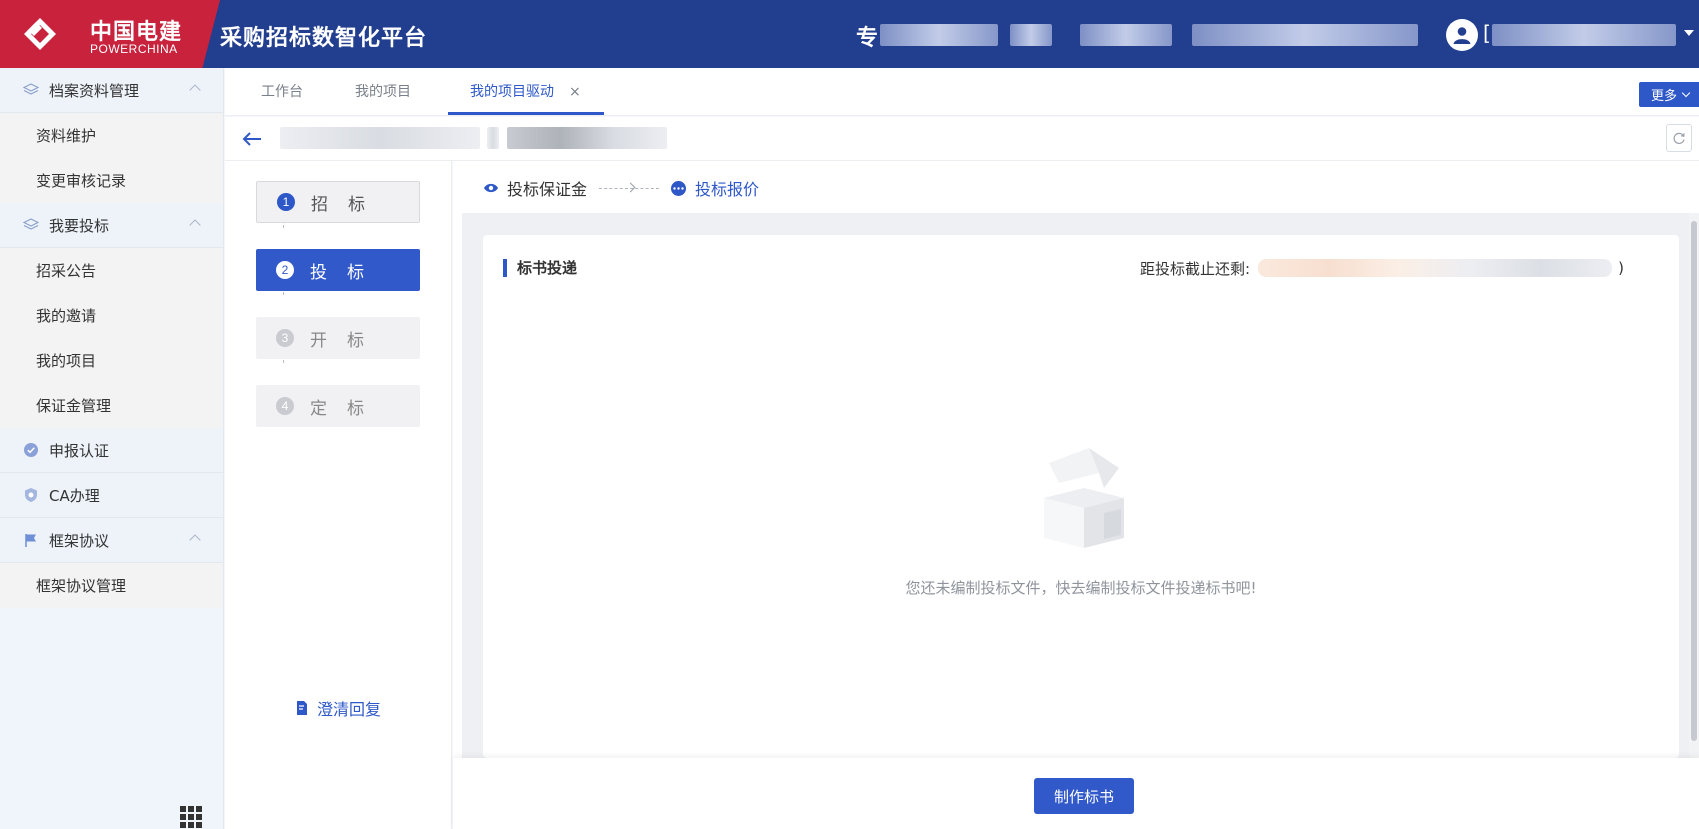  Describe the element at coordinates (74, 495) in the screenshot. I see `sidebar-group-label: CA办理` at that location.